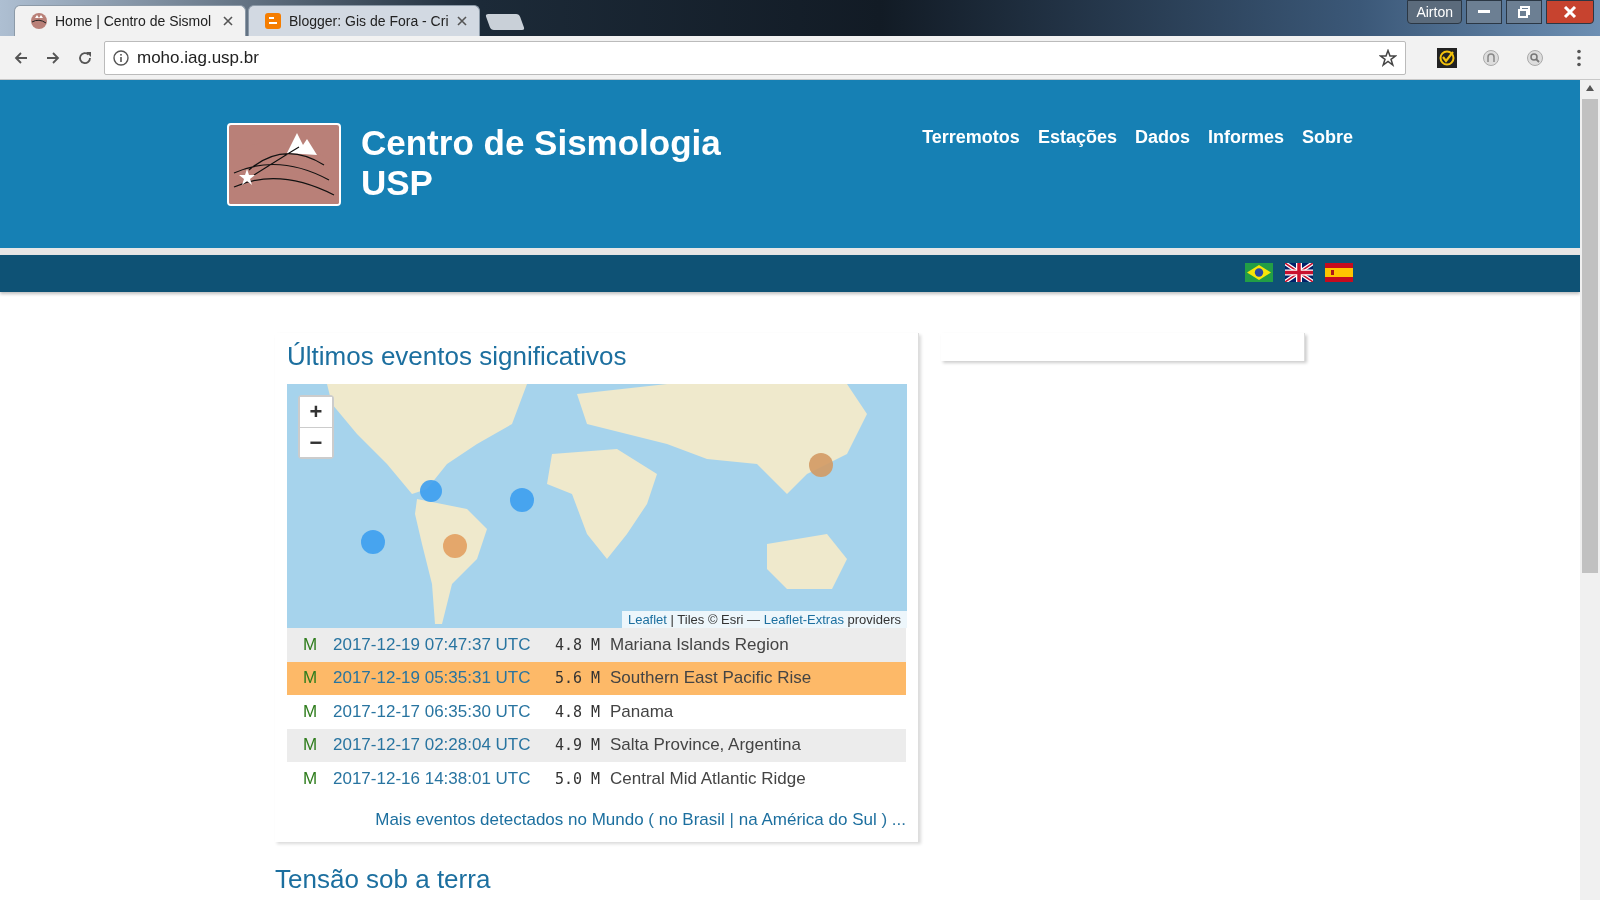  Describe the element at coordinates (647, 619) in the screenshot. I see `link: Leaflet` at that location.